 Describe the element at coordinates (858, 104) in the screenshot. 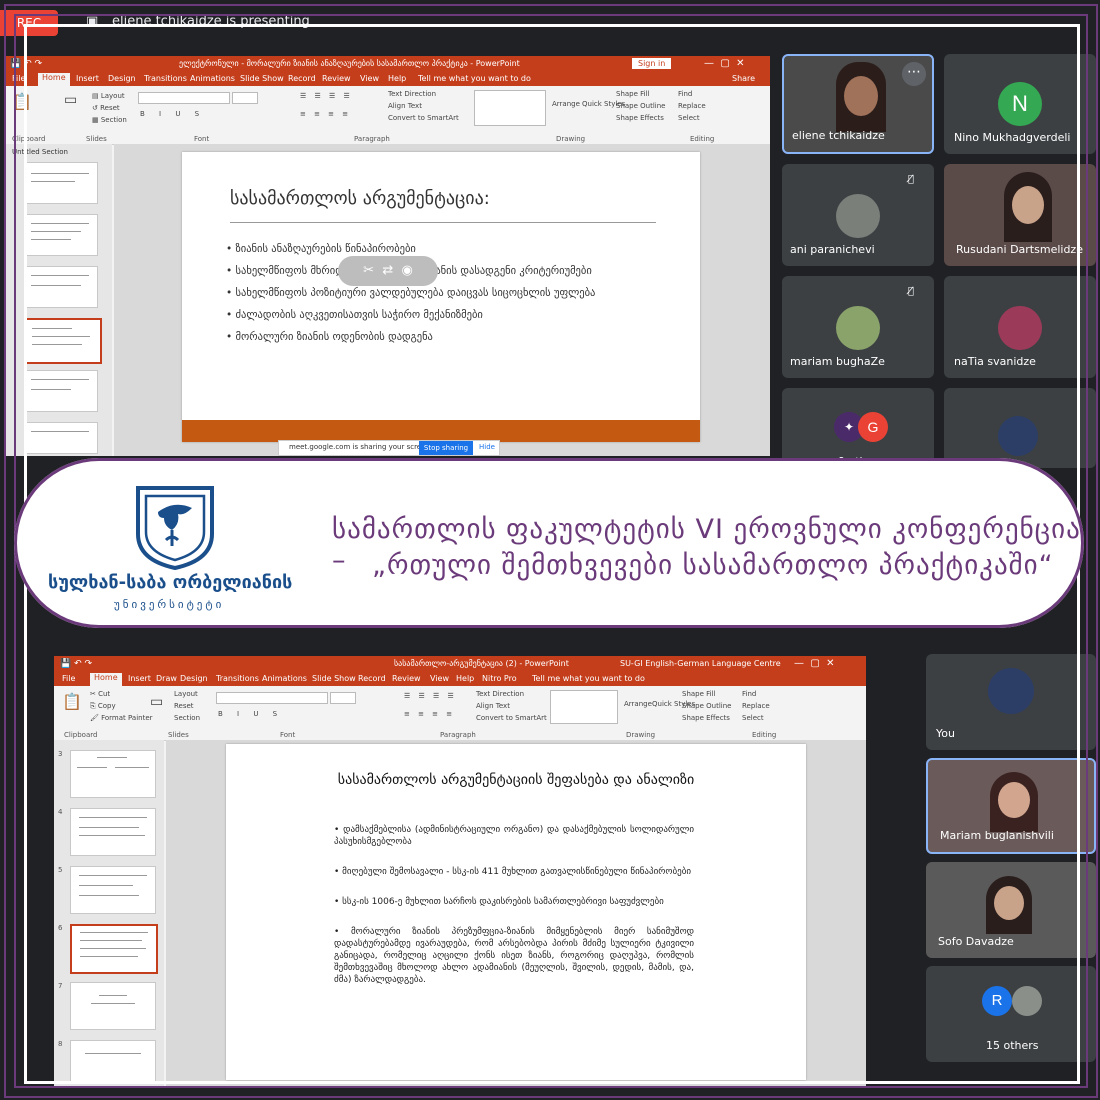

I see `participant-tile: ⋯ eliene tchikaidze` at that location.